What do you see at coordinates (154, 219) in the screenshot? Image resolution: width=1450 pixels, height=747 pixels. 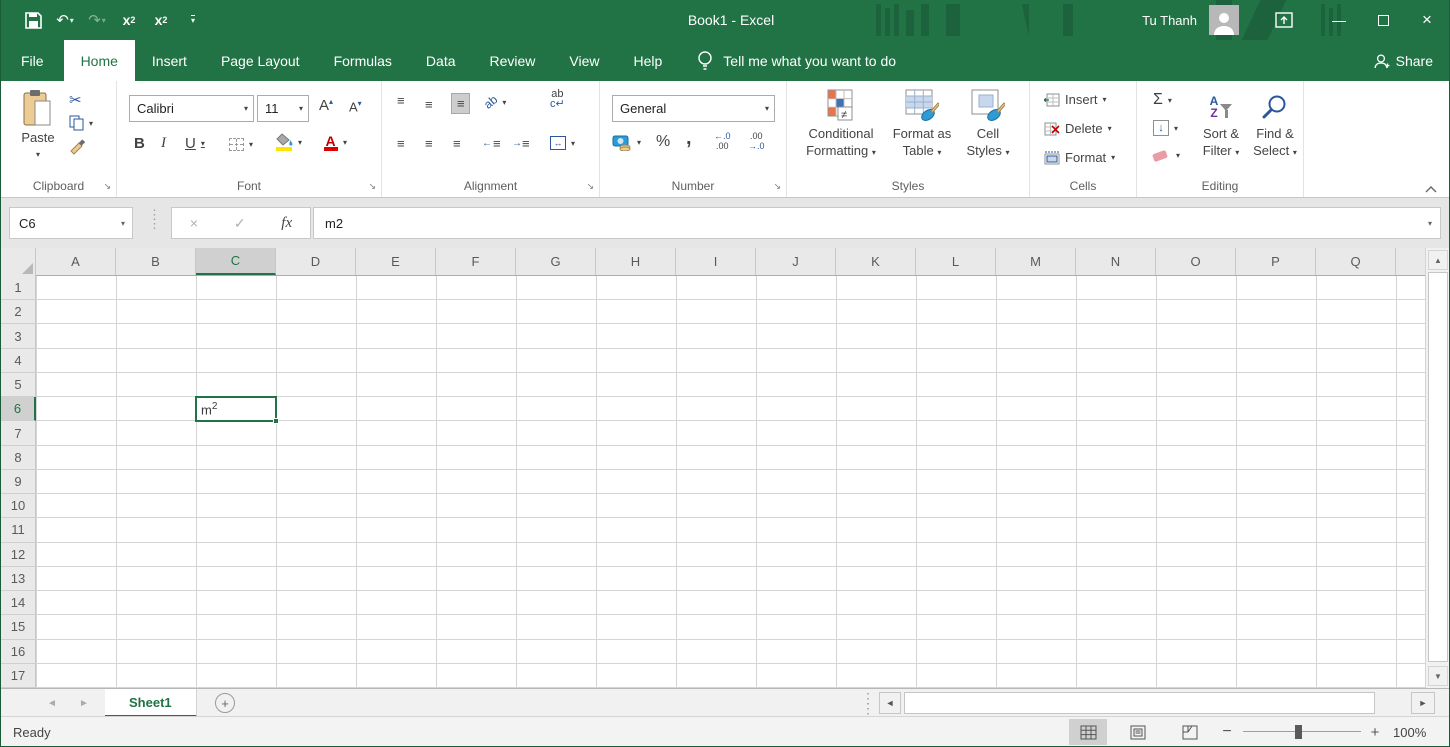 I see `formula-bar-splitter: ⋮ ⋮` at bounding box center [154, 219].